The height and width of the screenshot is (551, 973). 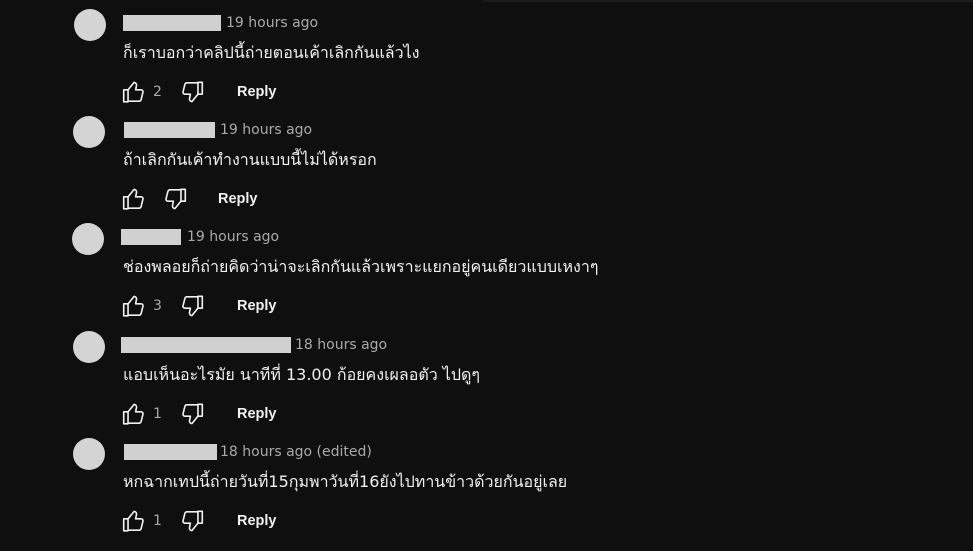 I want to click on top-divider, so click(x=728, y=1).